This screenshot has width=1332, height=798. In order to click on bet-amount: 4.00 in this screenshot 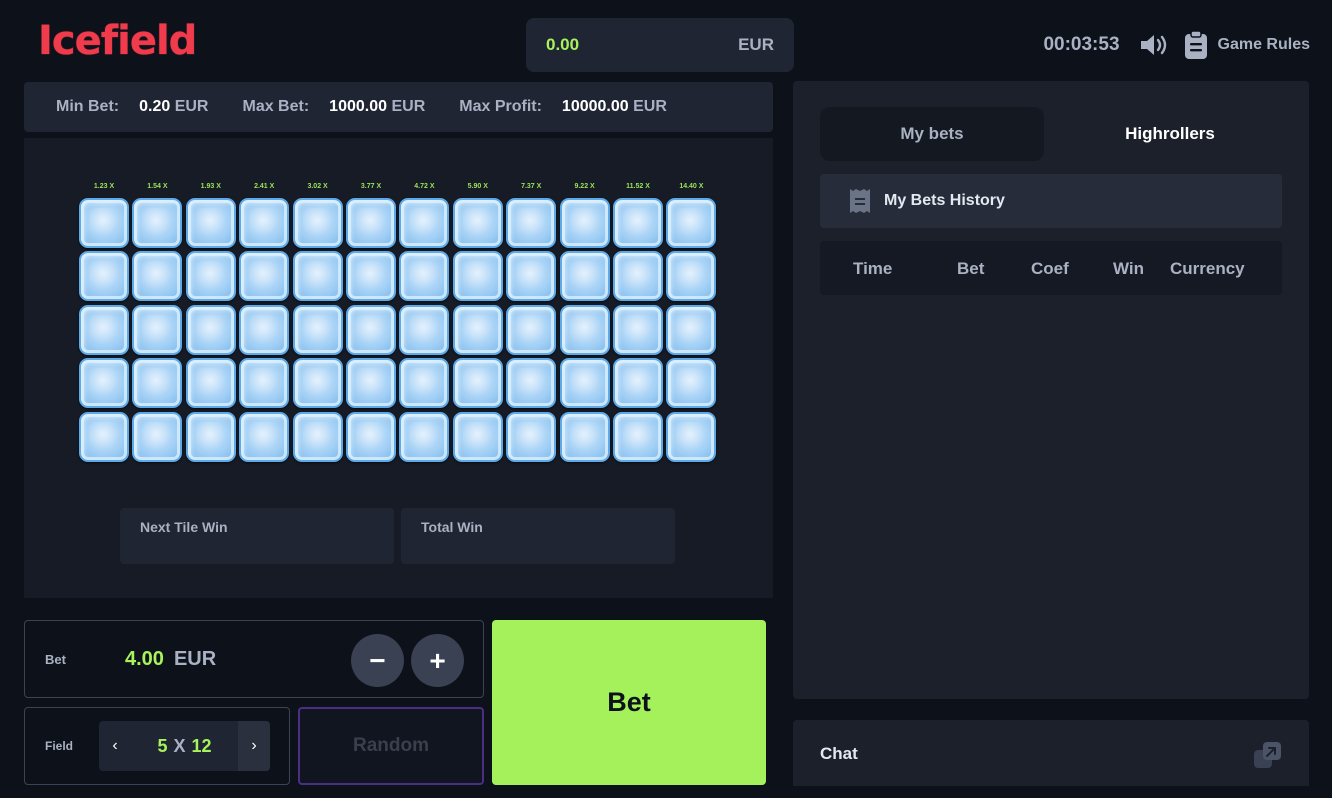, I will do `click(144, 659)`.